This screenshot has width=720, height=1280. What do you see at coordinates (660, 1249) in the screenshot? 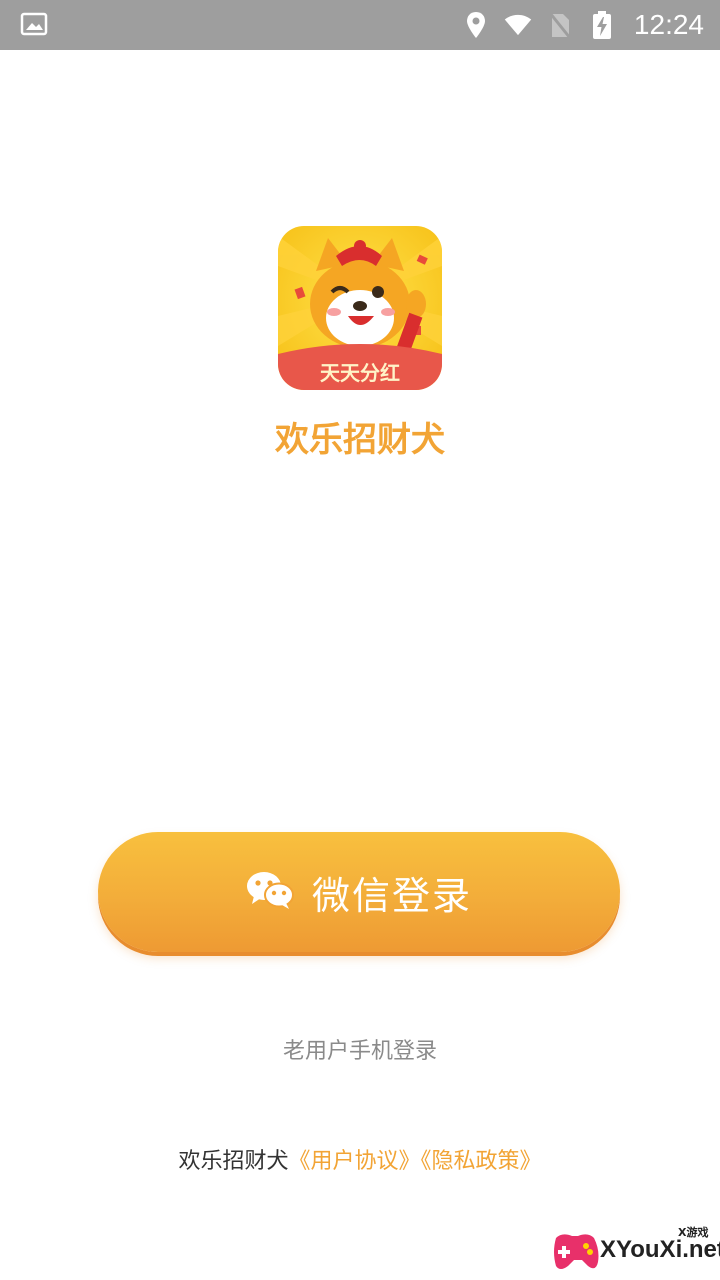
I see `watermark-text: XYouXi.net` at bounding box center [660, 1249].